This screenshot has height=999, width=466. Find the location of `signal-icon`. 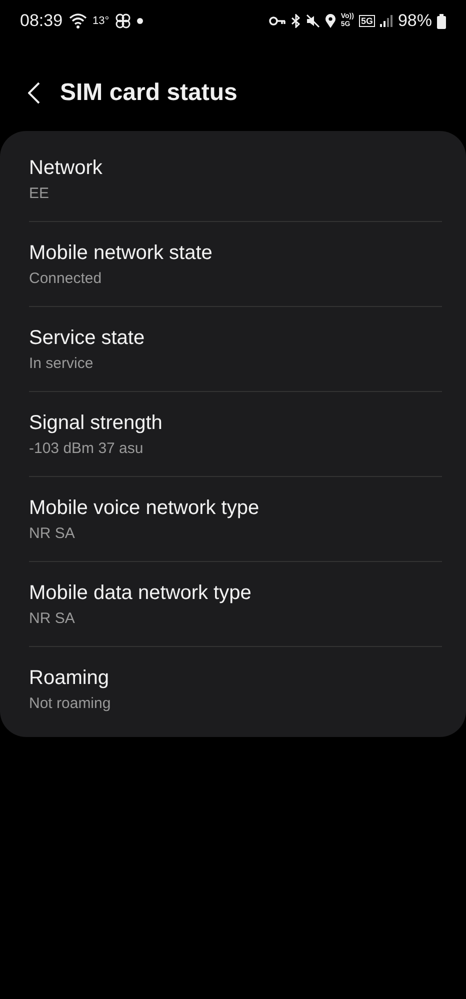

signal-icon is located at coordinates (386, 21).